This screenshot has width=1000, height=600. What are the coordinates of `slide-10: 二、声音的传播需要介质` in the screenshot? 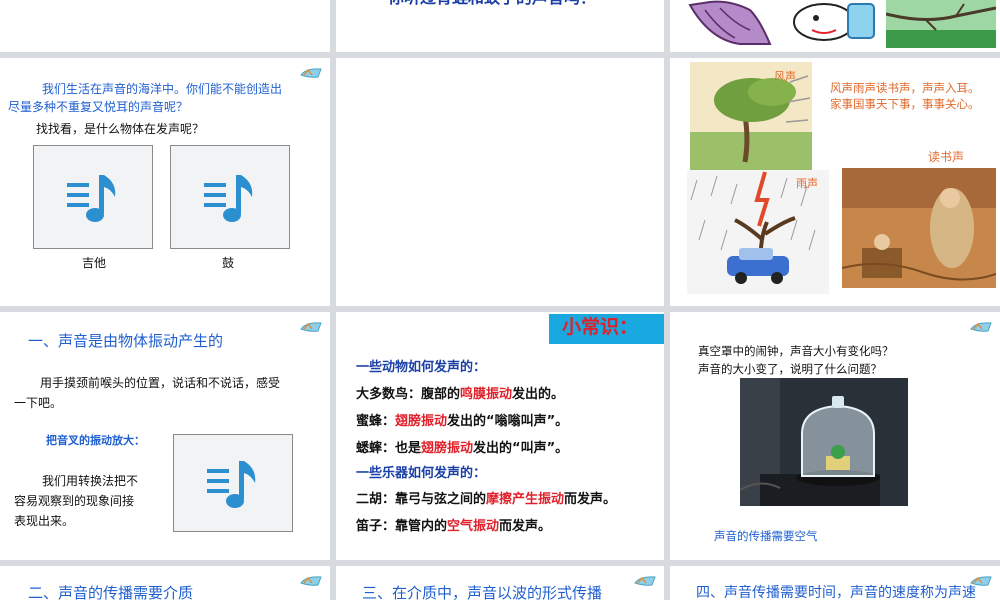 It's located at (165, 583).